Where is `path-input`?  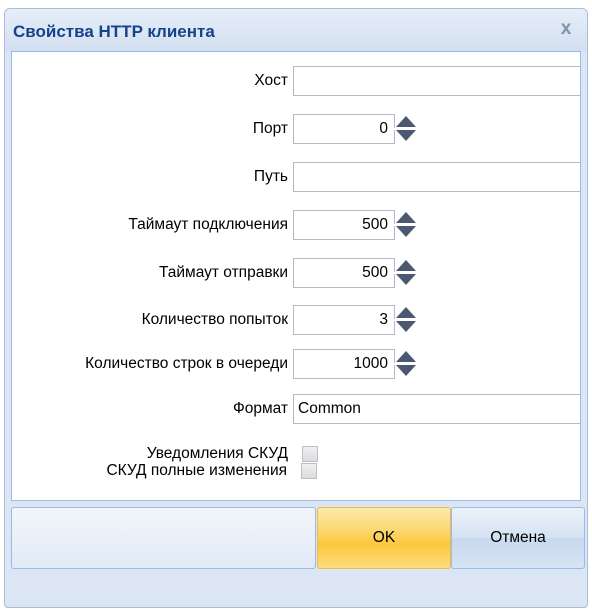
path-input is located at coordinates (436, 177).